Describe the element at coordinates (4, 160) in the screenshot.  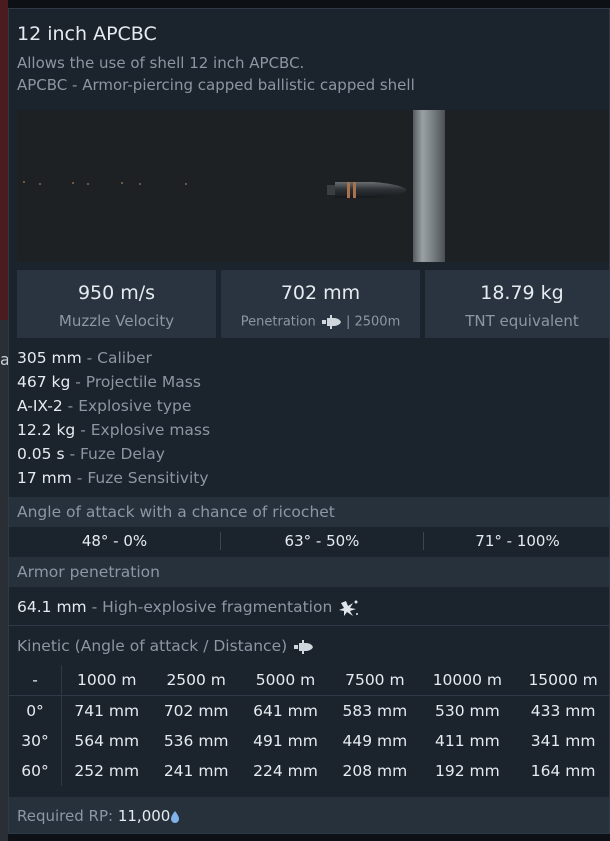
I see `background-window-accent` at that location.